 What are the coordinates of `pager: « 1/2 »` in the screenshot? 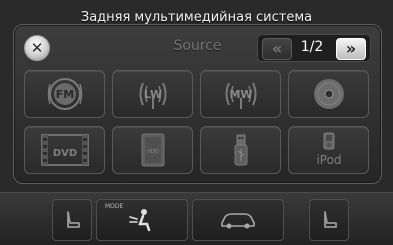 It's located at (314, 48).